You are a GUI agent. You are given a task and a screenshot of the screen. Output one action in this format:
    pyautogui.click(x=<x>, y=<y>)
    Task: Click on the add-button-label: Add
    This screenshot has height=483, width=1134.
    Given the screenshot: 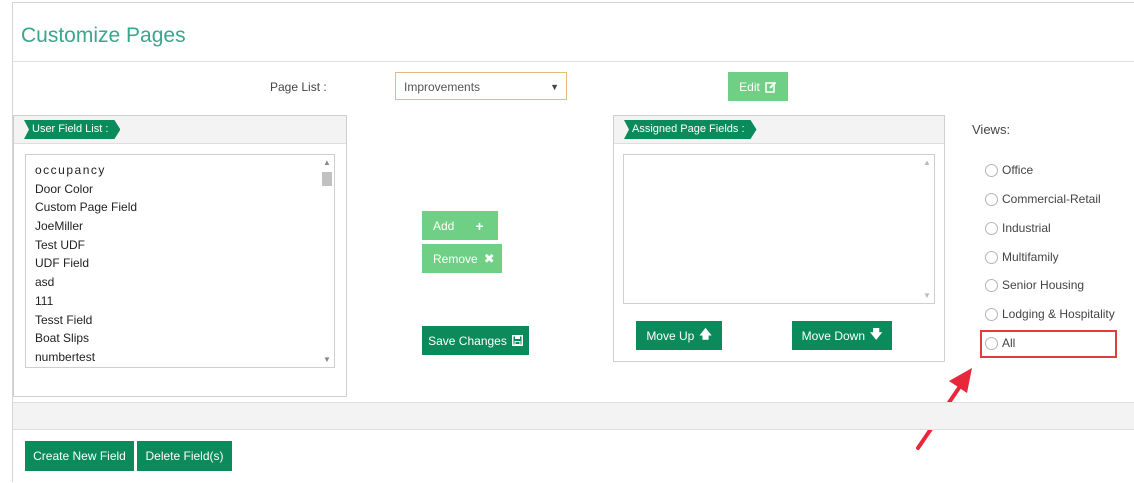 What is the action you would take?
    pyautogui.click(x=444, y=225)
    